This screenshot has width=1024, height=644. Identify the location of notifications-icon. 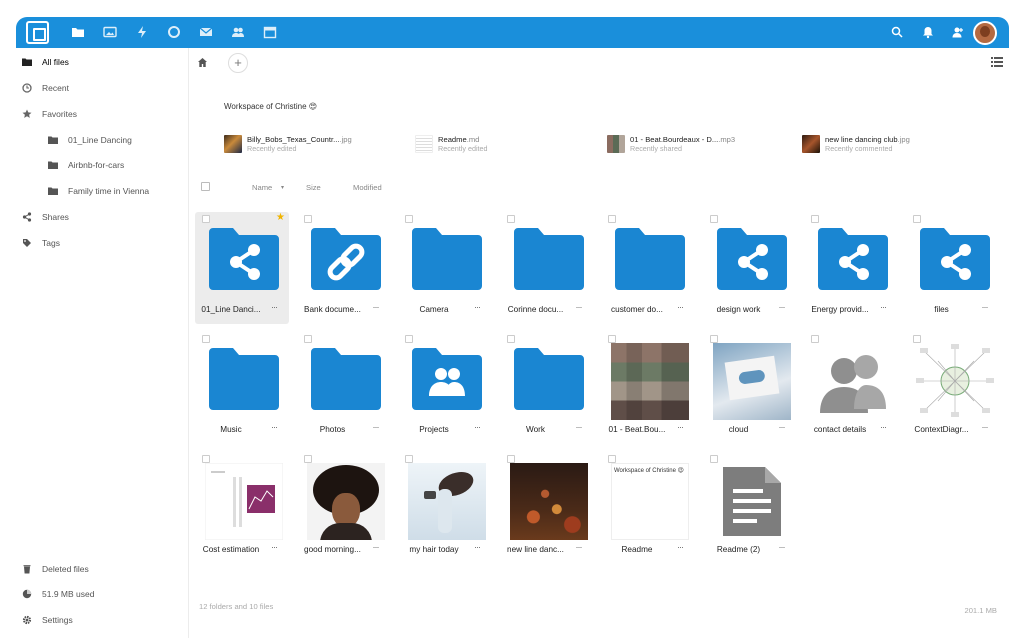
(928, 32).